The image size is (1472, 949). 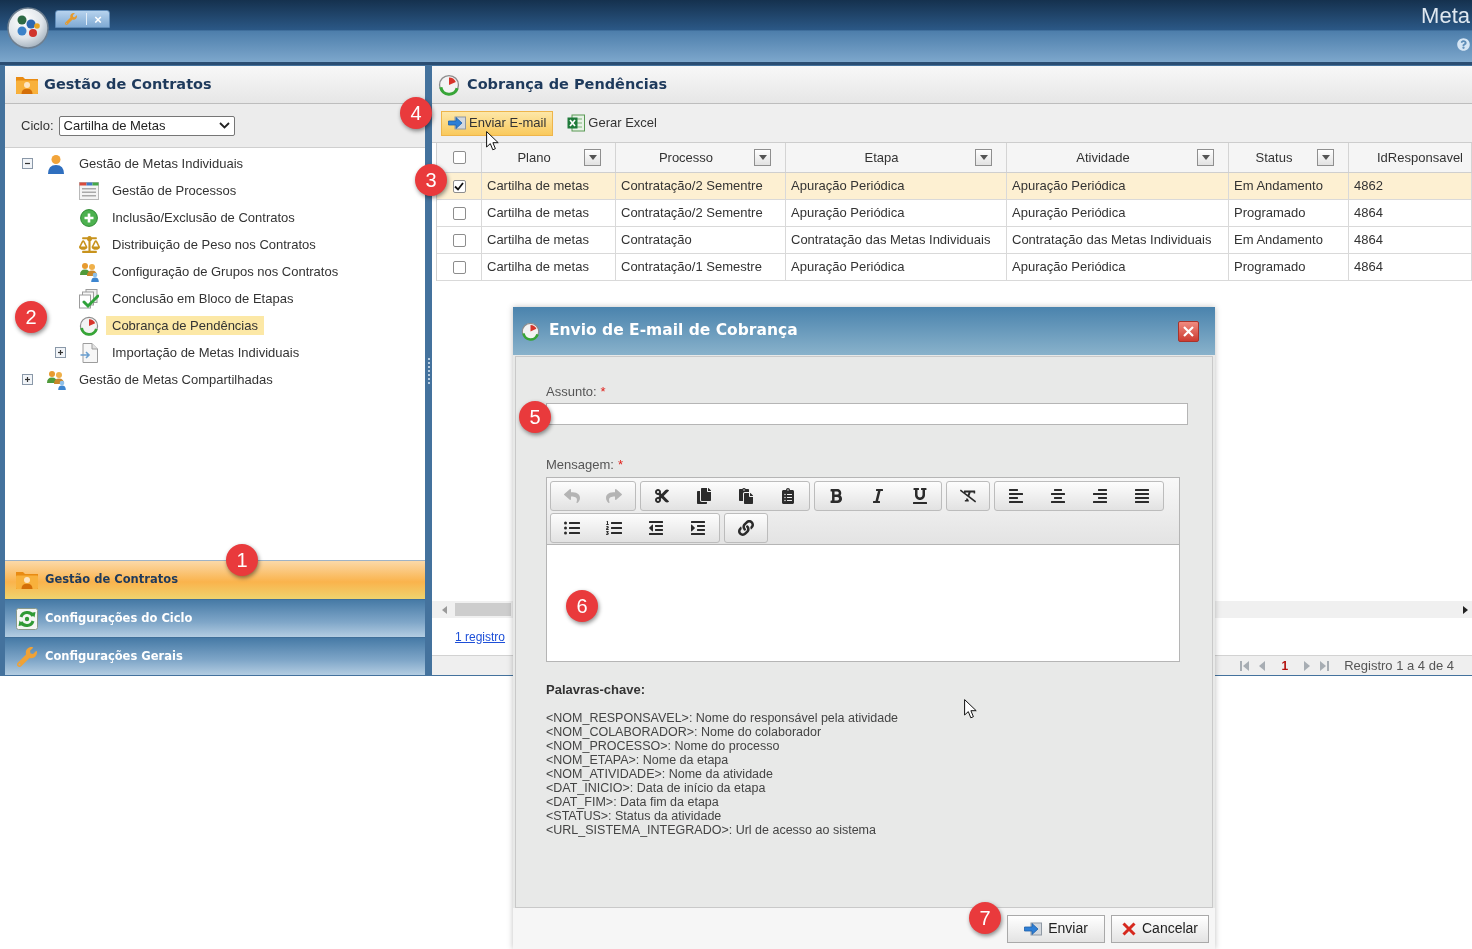 I want to click on table-cell-text: Cartilha de metas, so click(x=538, y=240).